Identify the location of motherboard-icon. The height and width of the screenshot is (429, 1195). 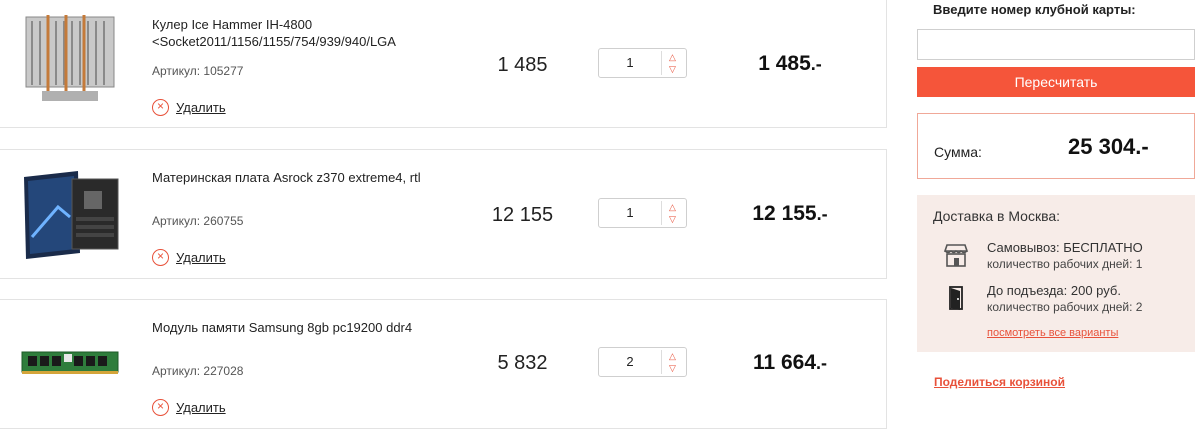
(71, 215).